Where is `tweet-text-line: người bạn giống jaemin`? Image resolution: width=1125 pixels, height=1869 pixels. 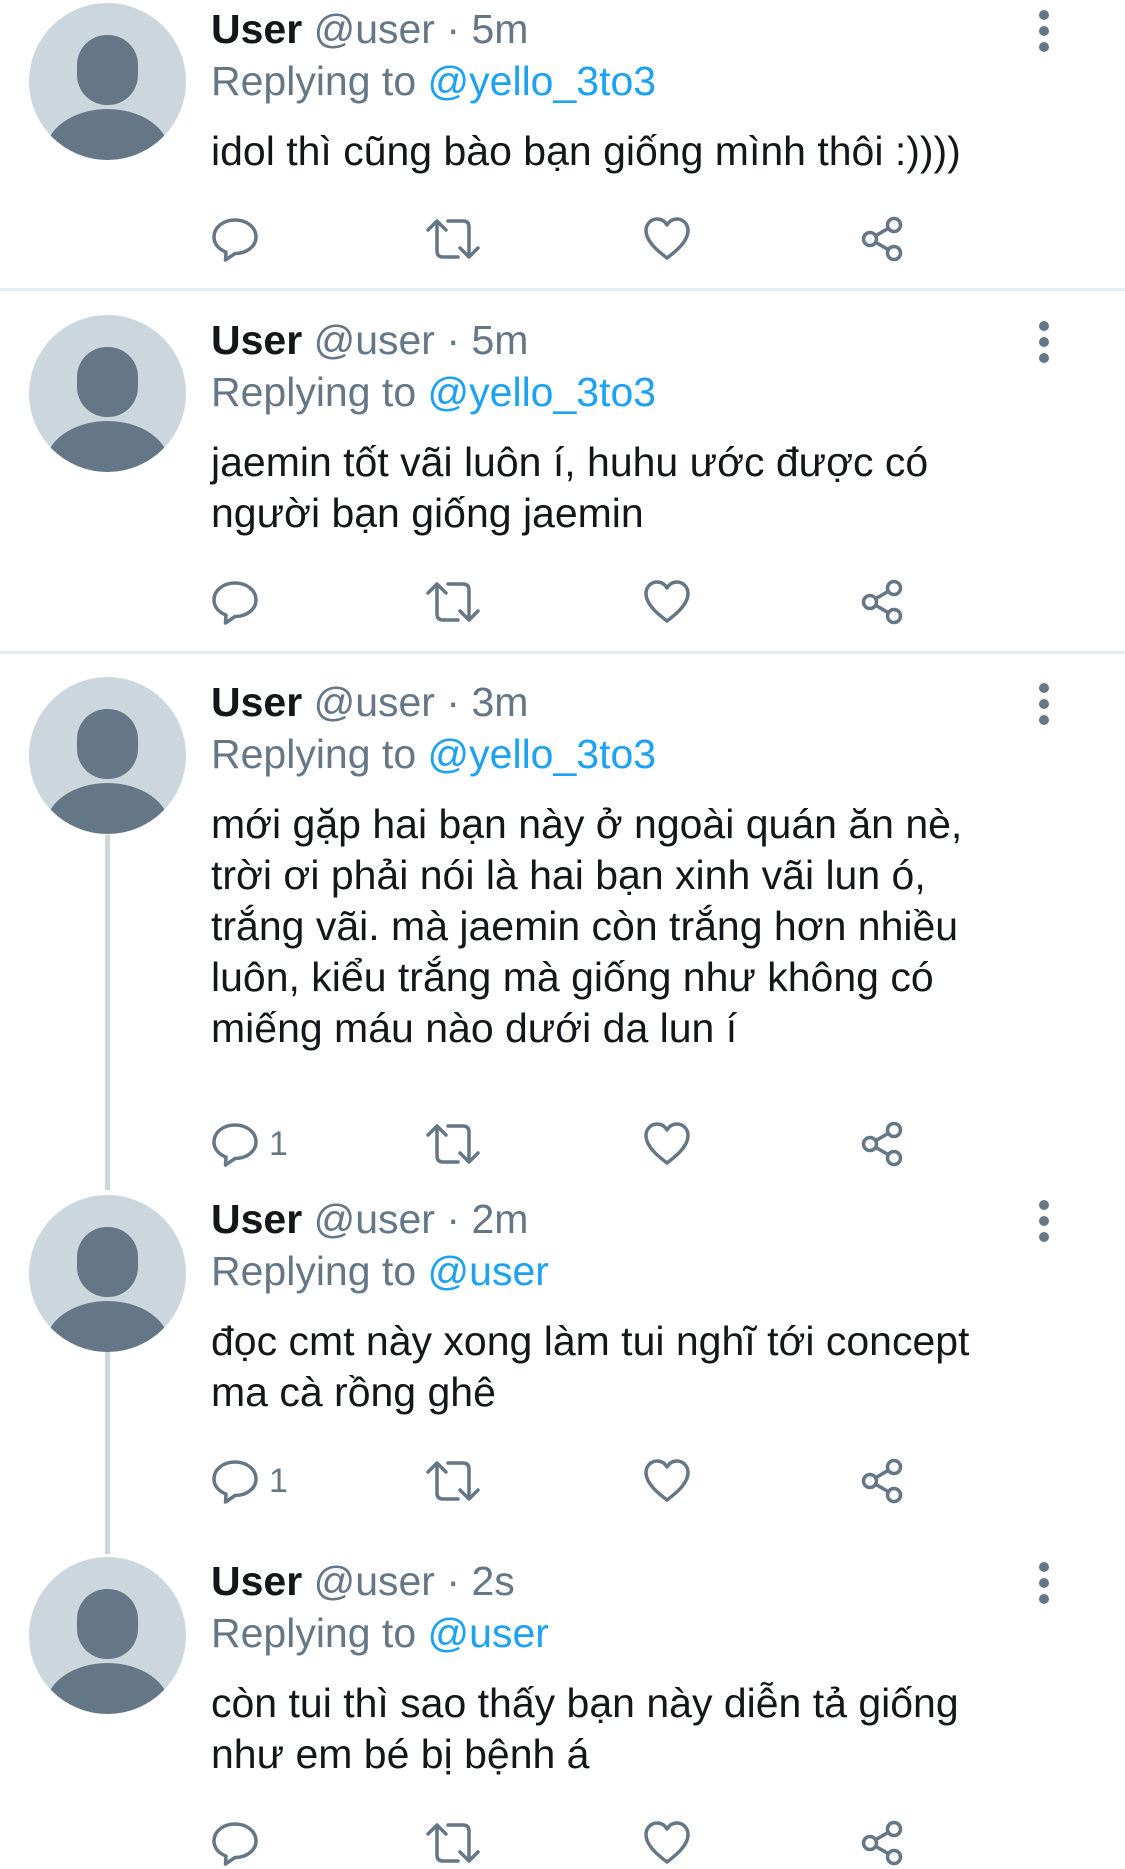
tweet-text-line: người bạn giống jaemin is located at coordinates (427, 513).